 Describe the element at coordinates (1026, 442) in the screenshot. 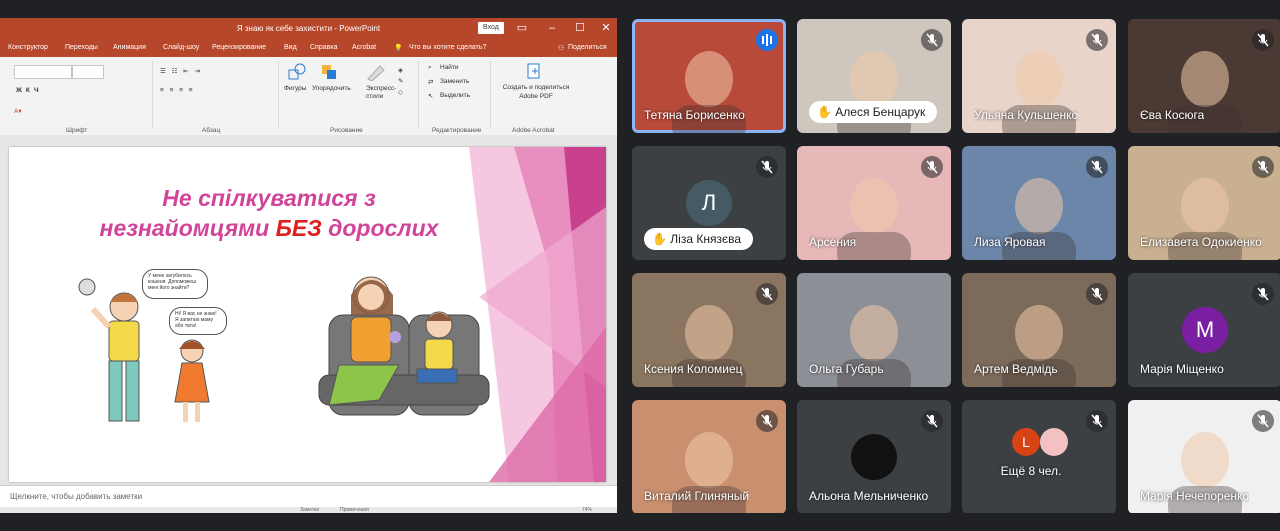

I see `avatar: L` at that location.